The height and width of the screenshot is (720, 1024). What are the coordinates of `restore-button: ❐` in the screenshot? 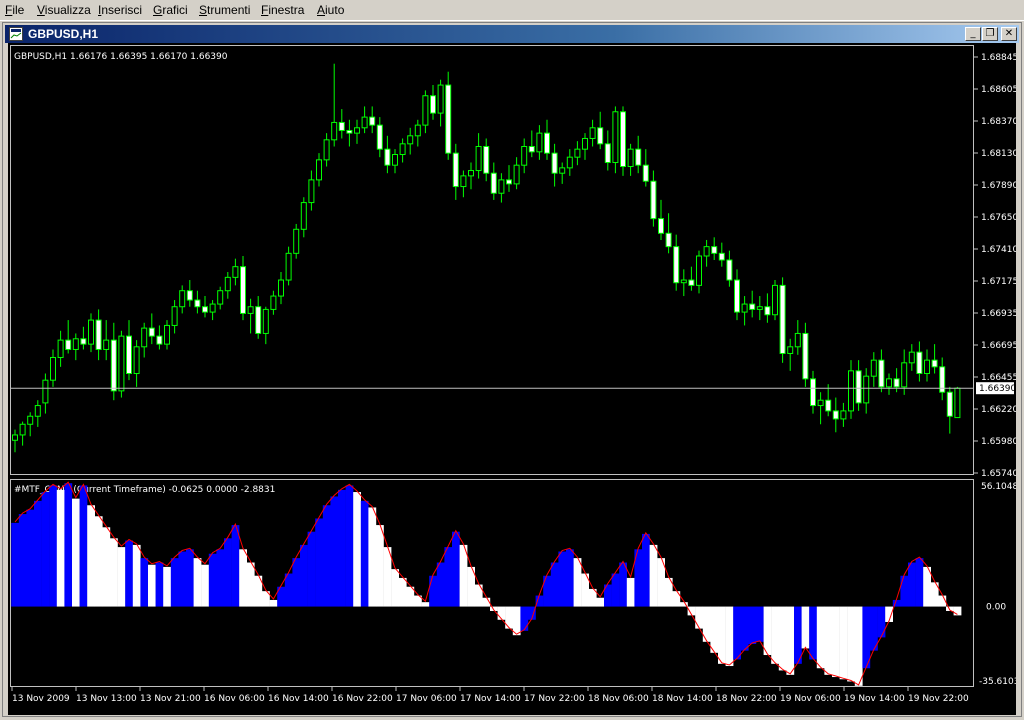 It's located at (990, 34).